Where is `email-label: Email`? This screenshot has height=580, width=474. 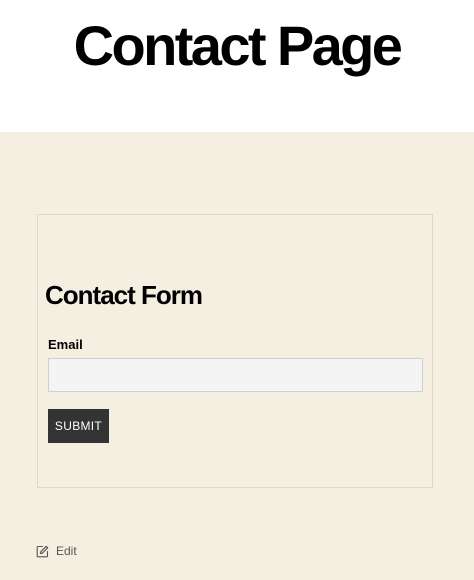 email-label: Email is located at coordinates (65, 344).